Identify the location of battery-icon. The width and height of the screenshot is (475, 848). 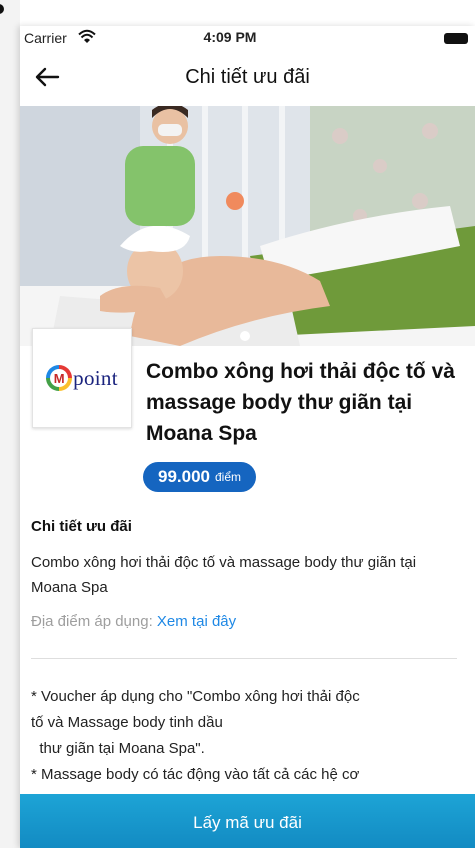
(456, 38).